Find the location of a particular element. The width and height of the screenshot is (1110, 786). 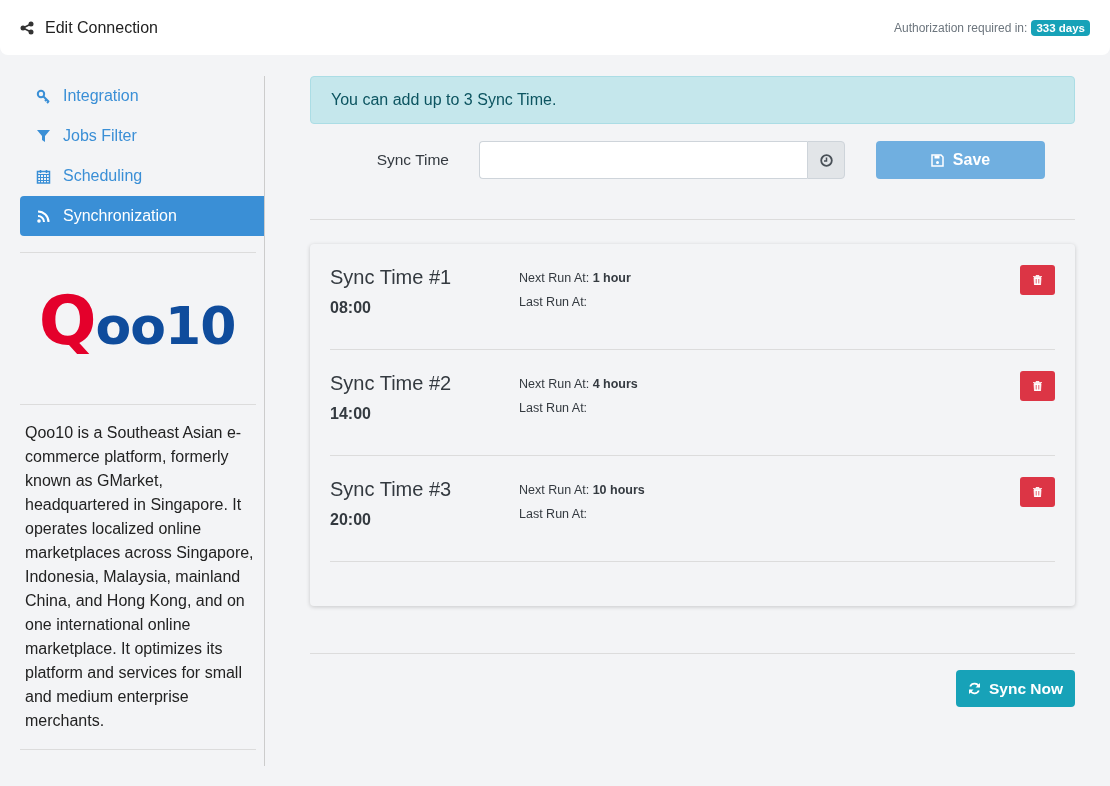

sync-time-value: 08:00 is located at coordinates (351, 308).